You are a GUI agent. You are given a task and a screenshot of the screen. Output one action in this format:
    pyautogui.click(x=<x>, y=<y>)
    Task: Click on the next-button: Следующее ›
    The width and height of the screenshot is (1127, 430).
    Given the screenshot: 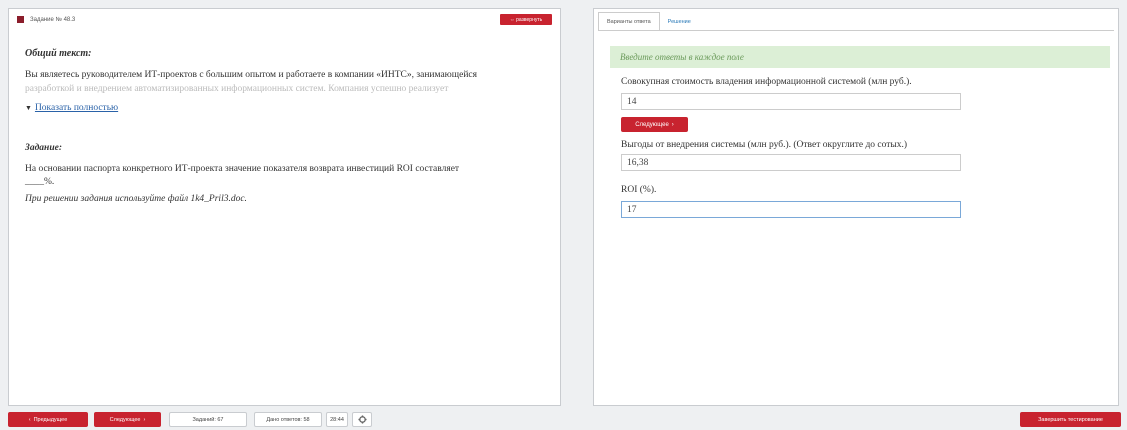 What is the action you would take?
    pyautogui.click(x=127, y=419)
    